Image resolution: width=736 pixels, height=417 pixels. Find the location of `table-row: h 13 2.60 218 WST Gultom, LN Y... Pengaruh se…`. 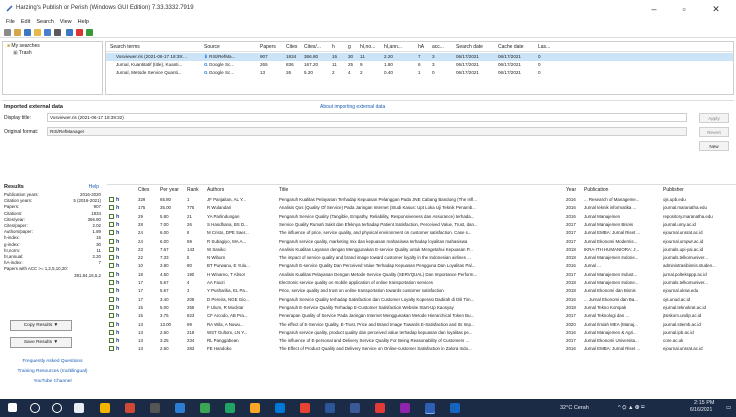

table-row: h 13 2.60 218 WST Gultom, LN Y... Pengaruh se… is located at coordinates (421, 333).